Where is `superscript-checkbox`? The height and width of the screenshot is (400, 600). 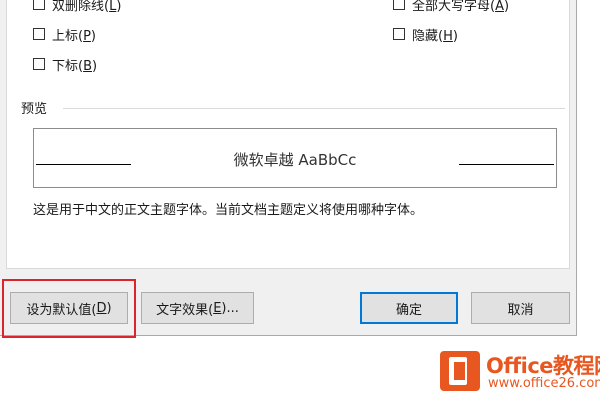
superscript-checkbox is located at coordinates (39, 34).